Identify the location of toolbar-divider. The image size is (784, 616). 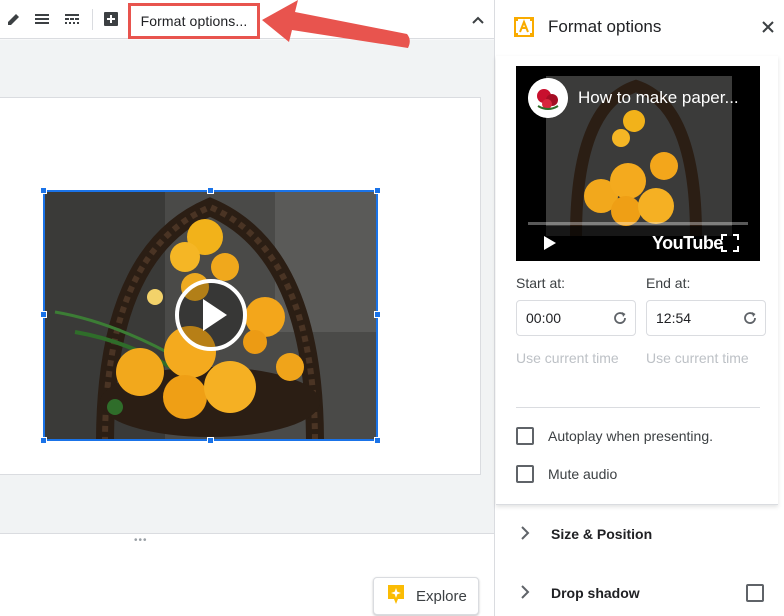
(92, 19).